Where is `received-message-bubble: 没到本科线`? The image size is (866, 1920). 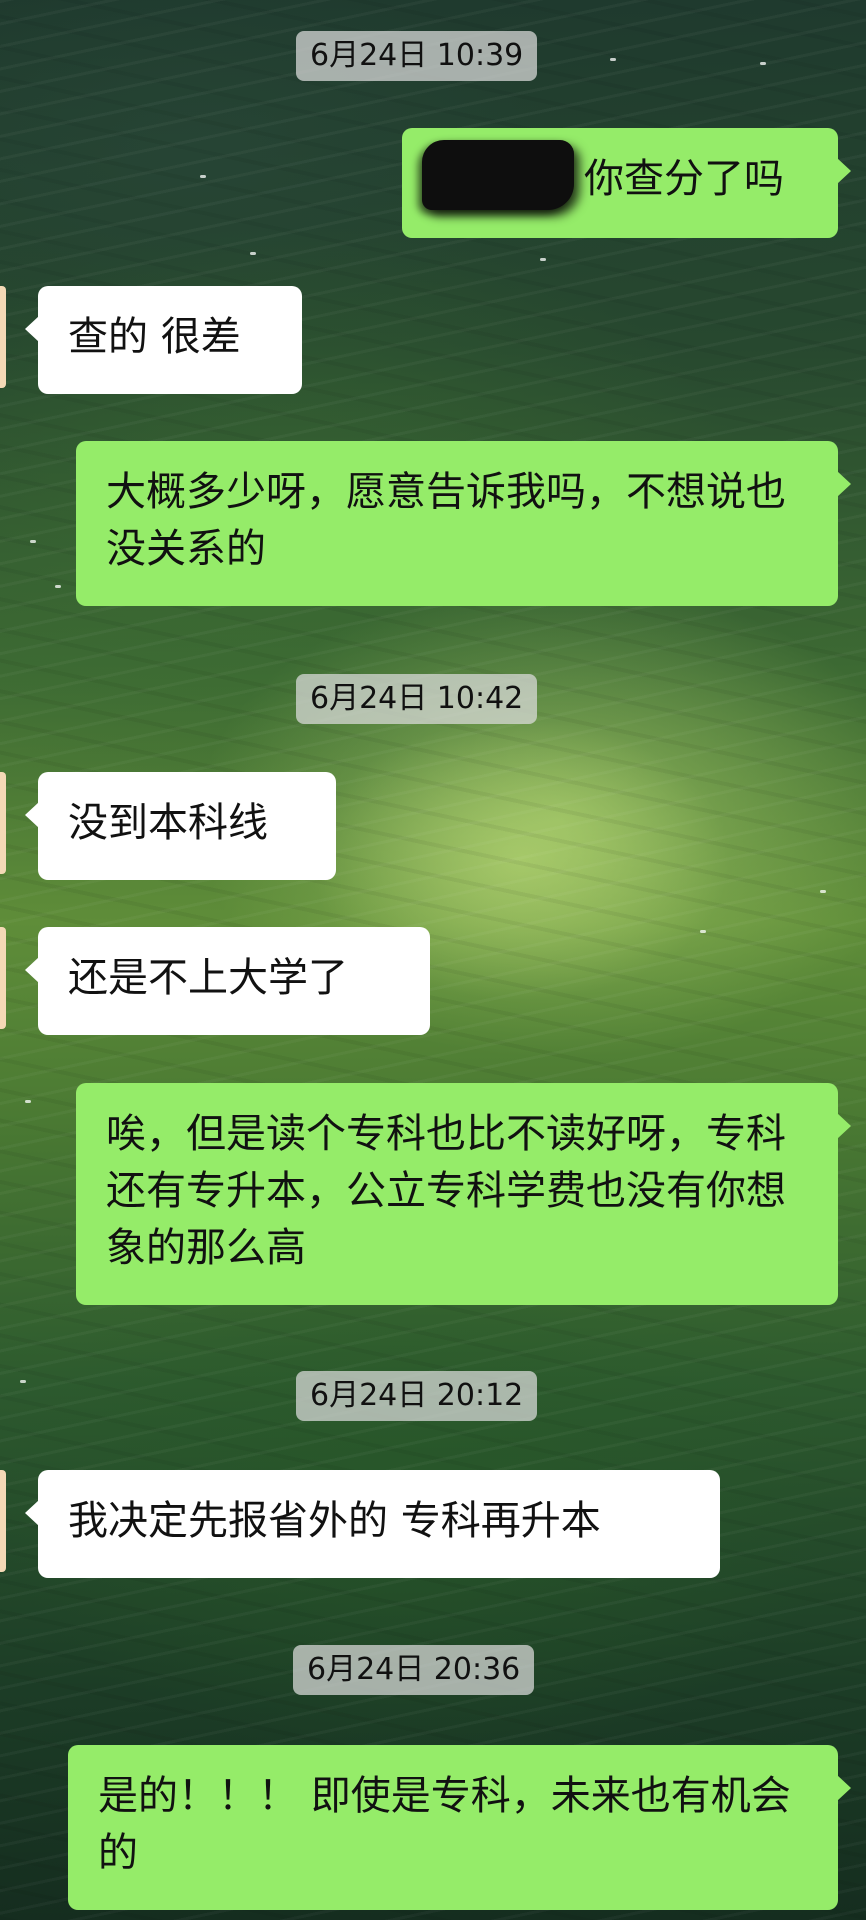
received-message-bubble: 没到本科线 is located at coordinates (180, 826).